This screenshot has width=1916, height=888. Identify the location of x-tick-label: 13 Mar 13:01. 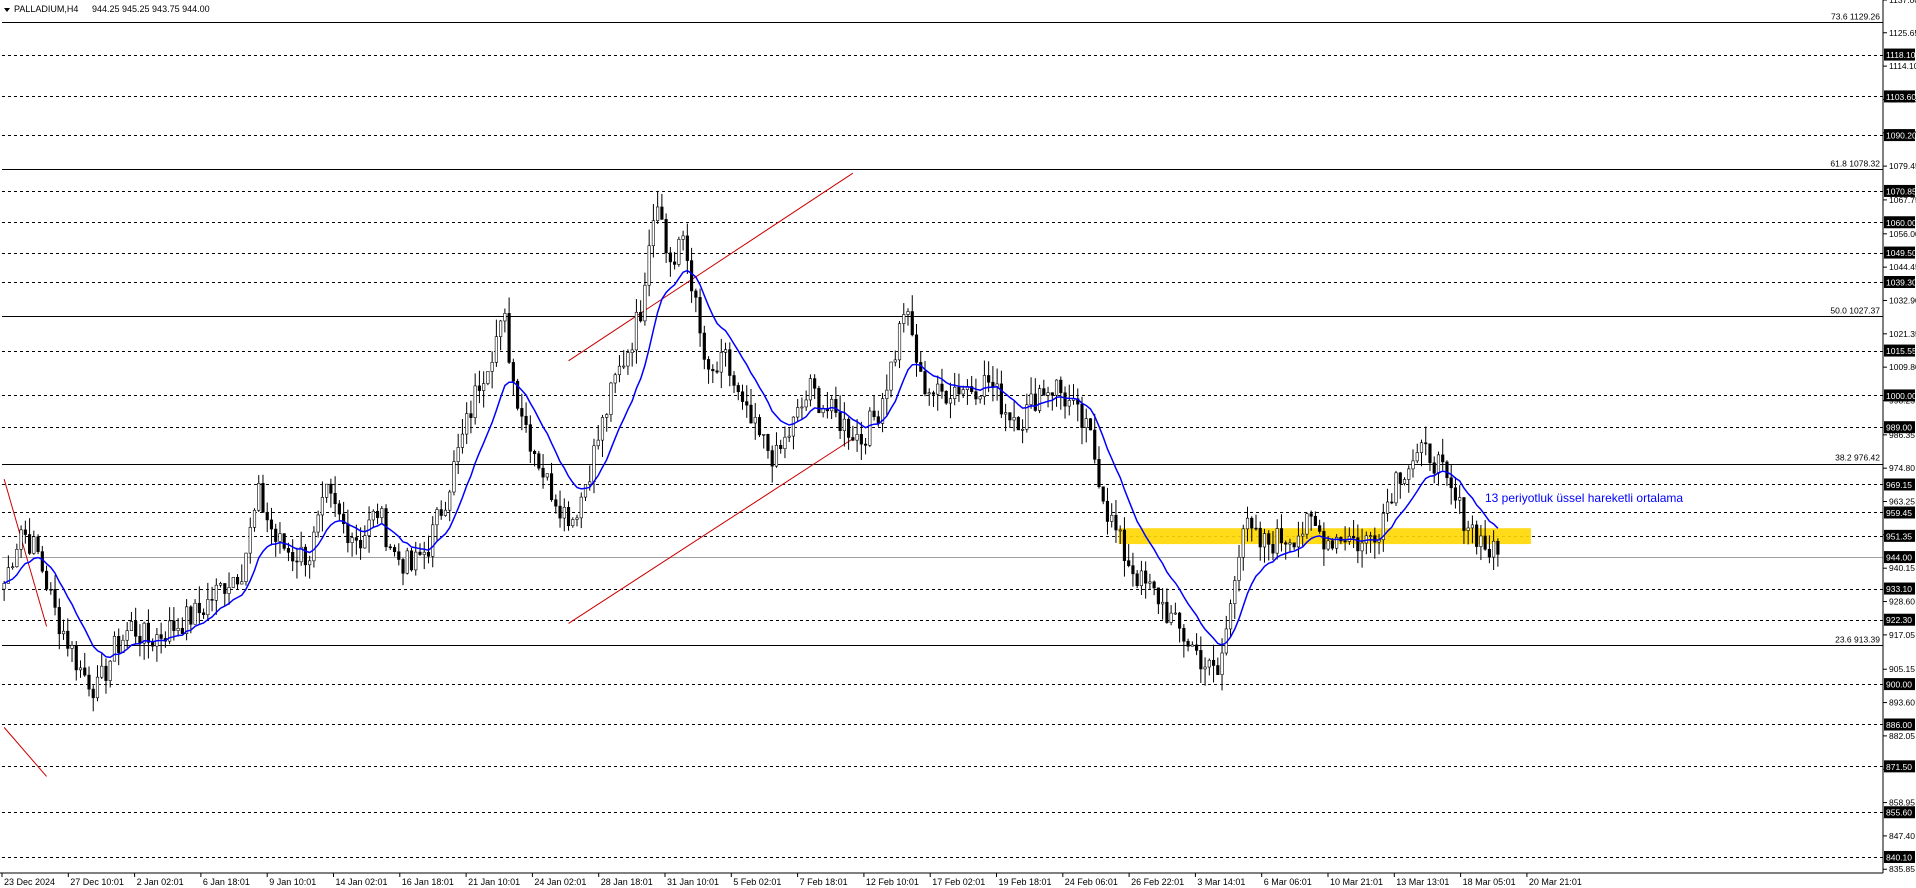
(1422, 882).